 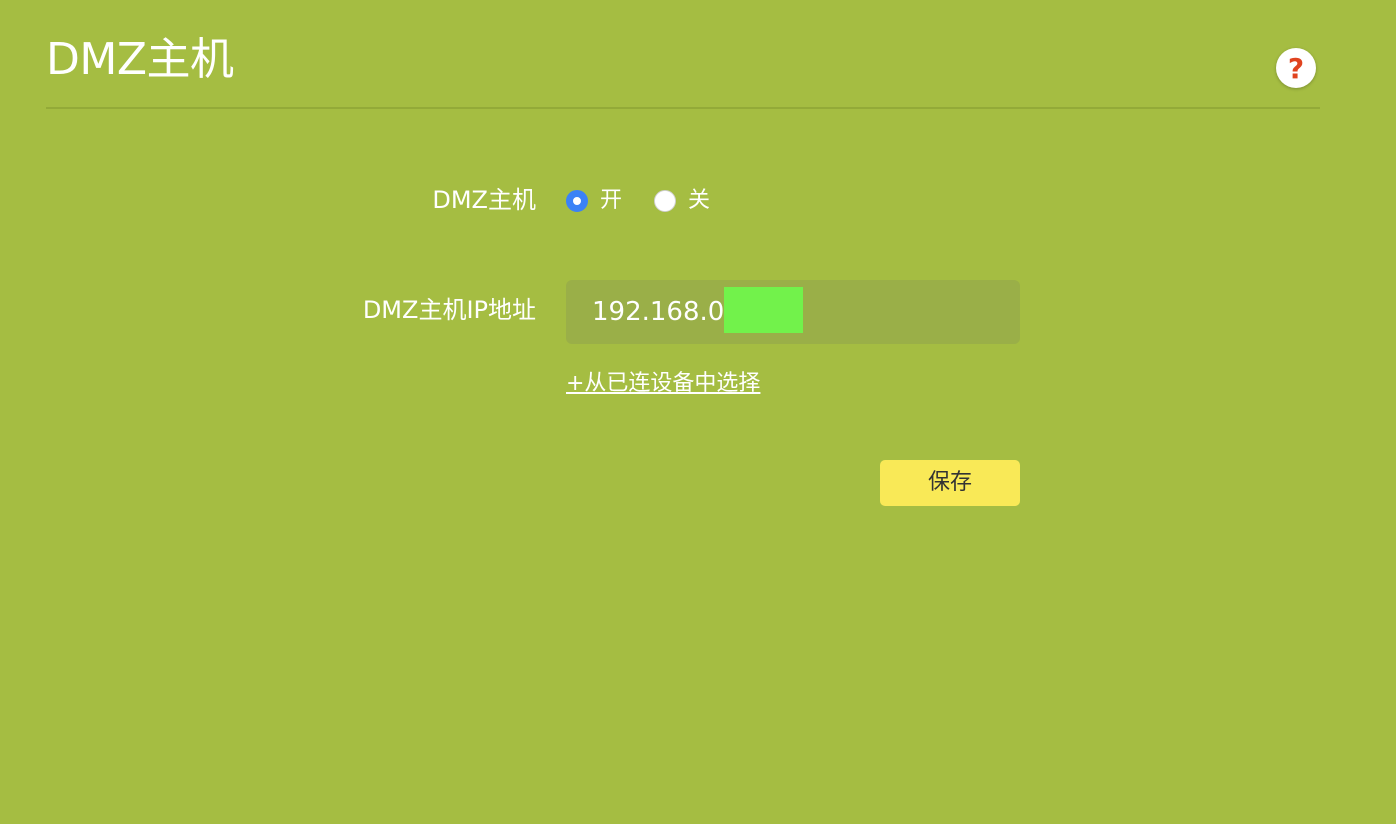 What do you see at coordinates (950, 483) in the screenshot?
I see `save-button: 保存` at bounding box center [950, 483].